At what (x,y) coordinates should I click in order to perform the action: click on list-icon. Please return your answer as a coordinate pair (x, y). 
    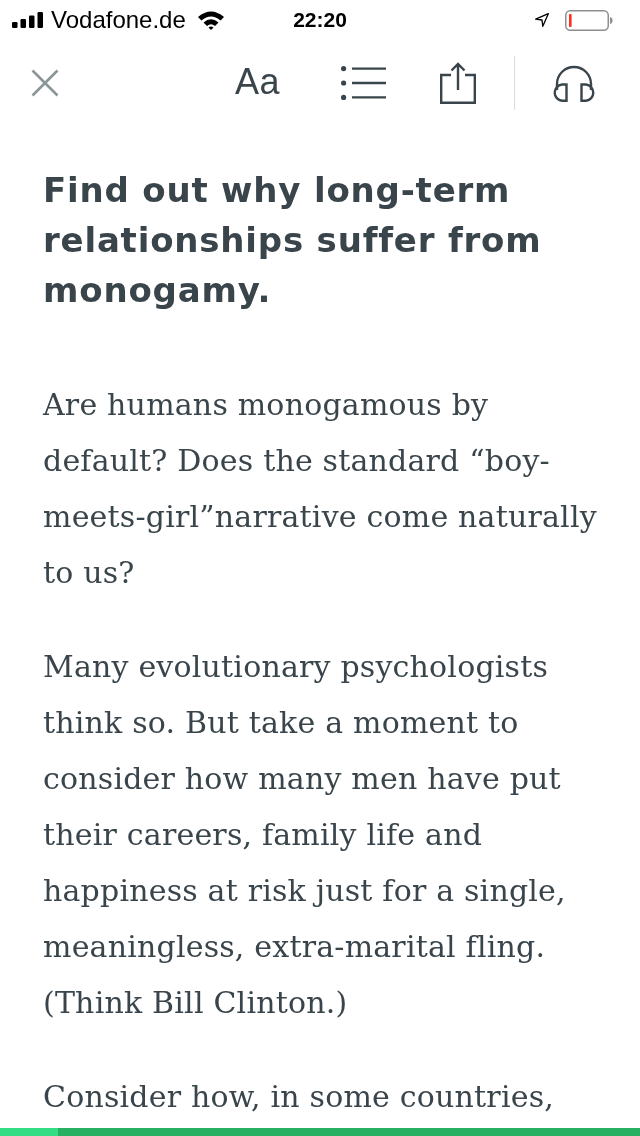
    Looking at the image, I should click on (363, 83).